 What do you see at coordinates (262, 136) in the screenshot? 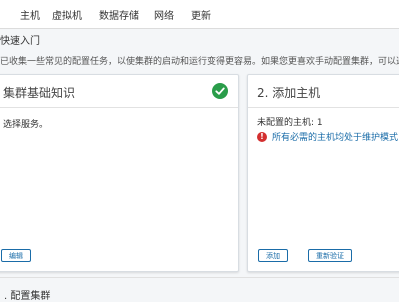
I see `error-icon: !` at bounding box center [262, 136].